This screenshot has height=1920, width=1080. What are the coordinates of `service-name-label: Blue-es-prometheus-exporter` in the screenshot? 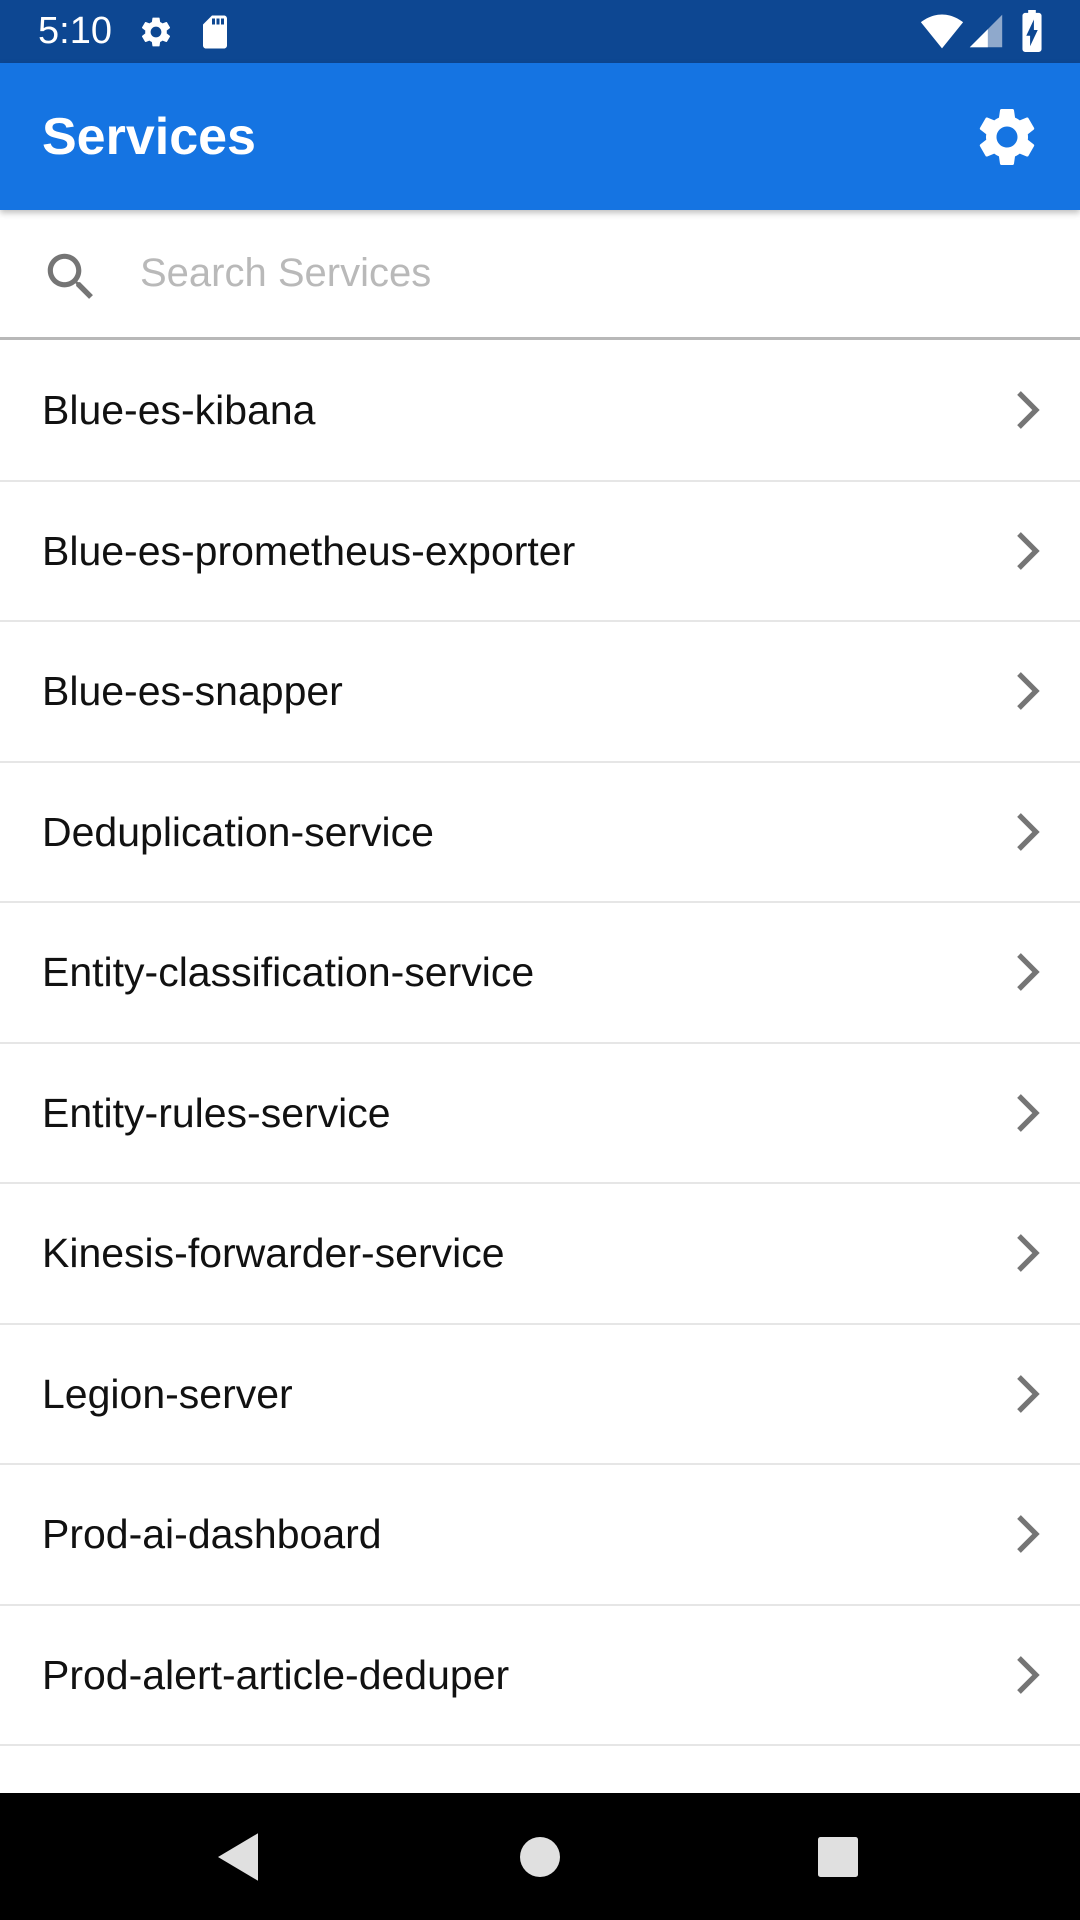 It's located at (309, 550).